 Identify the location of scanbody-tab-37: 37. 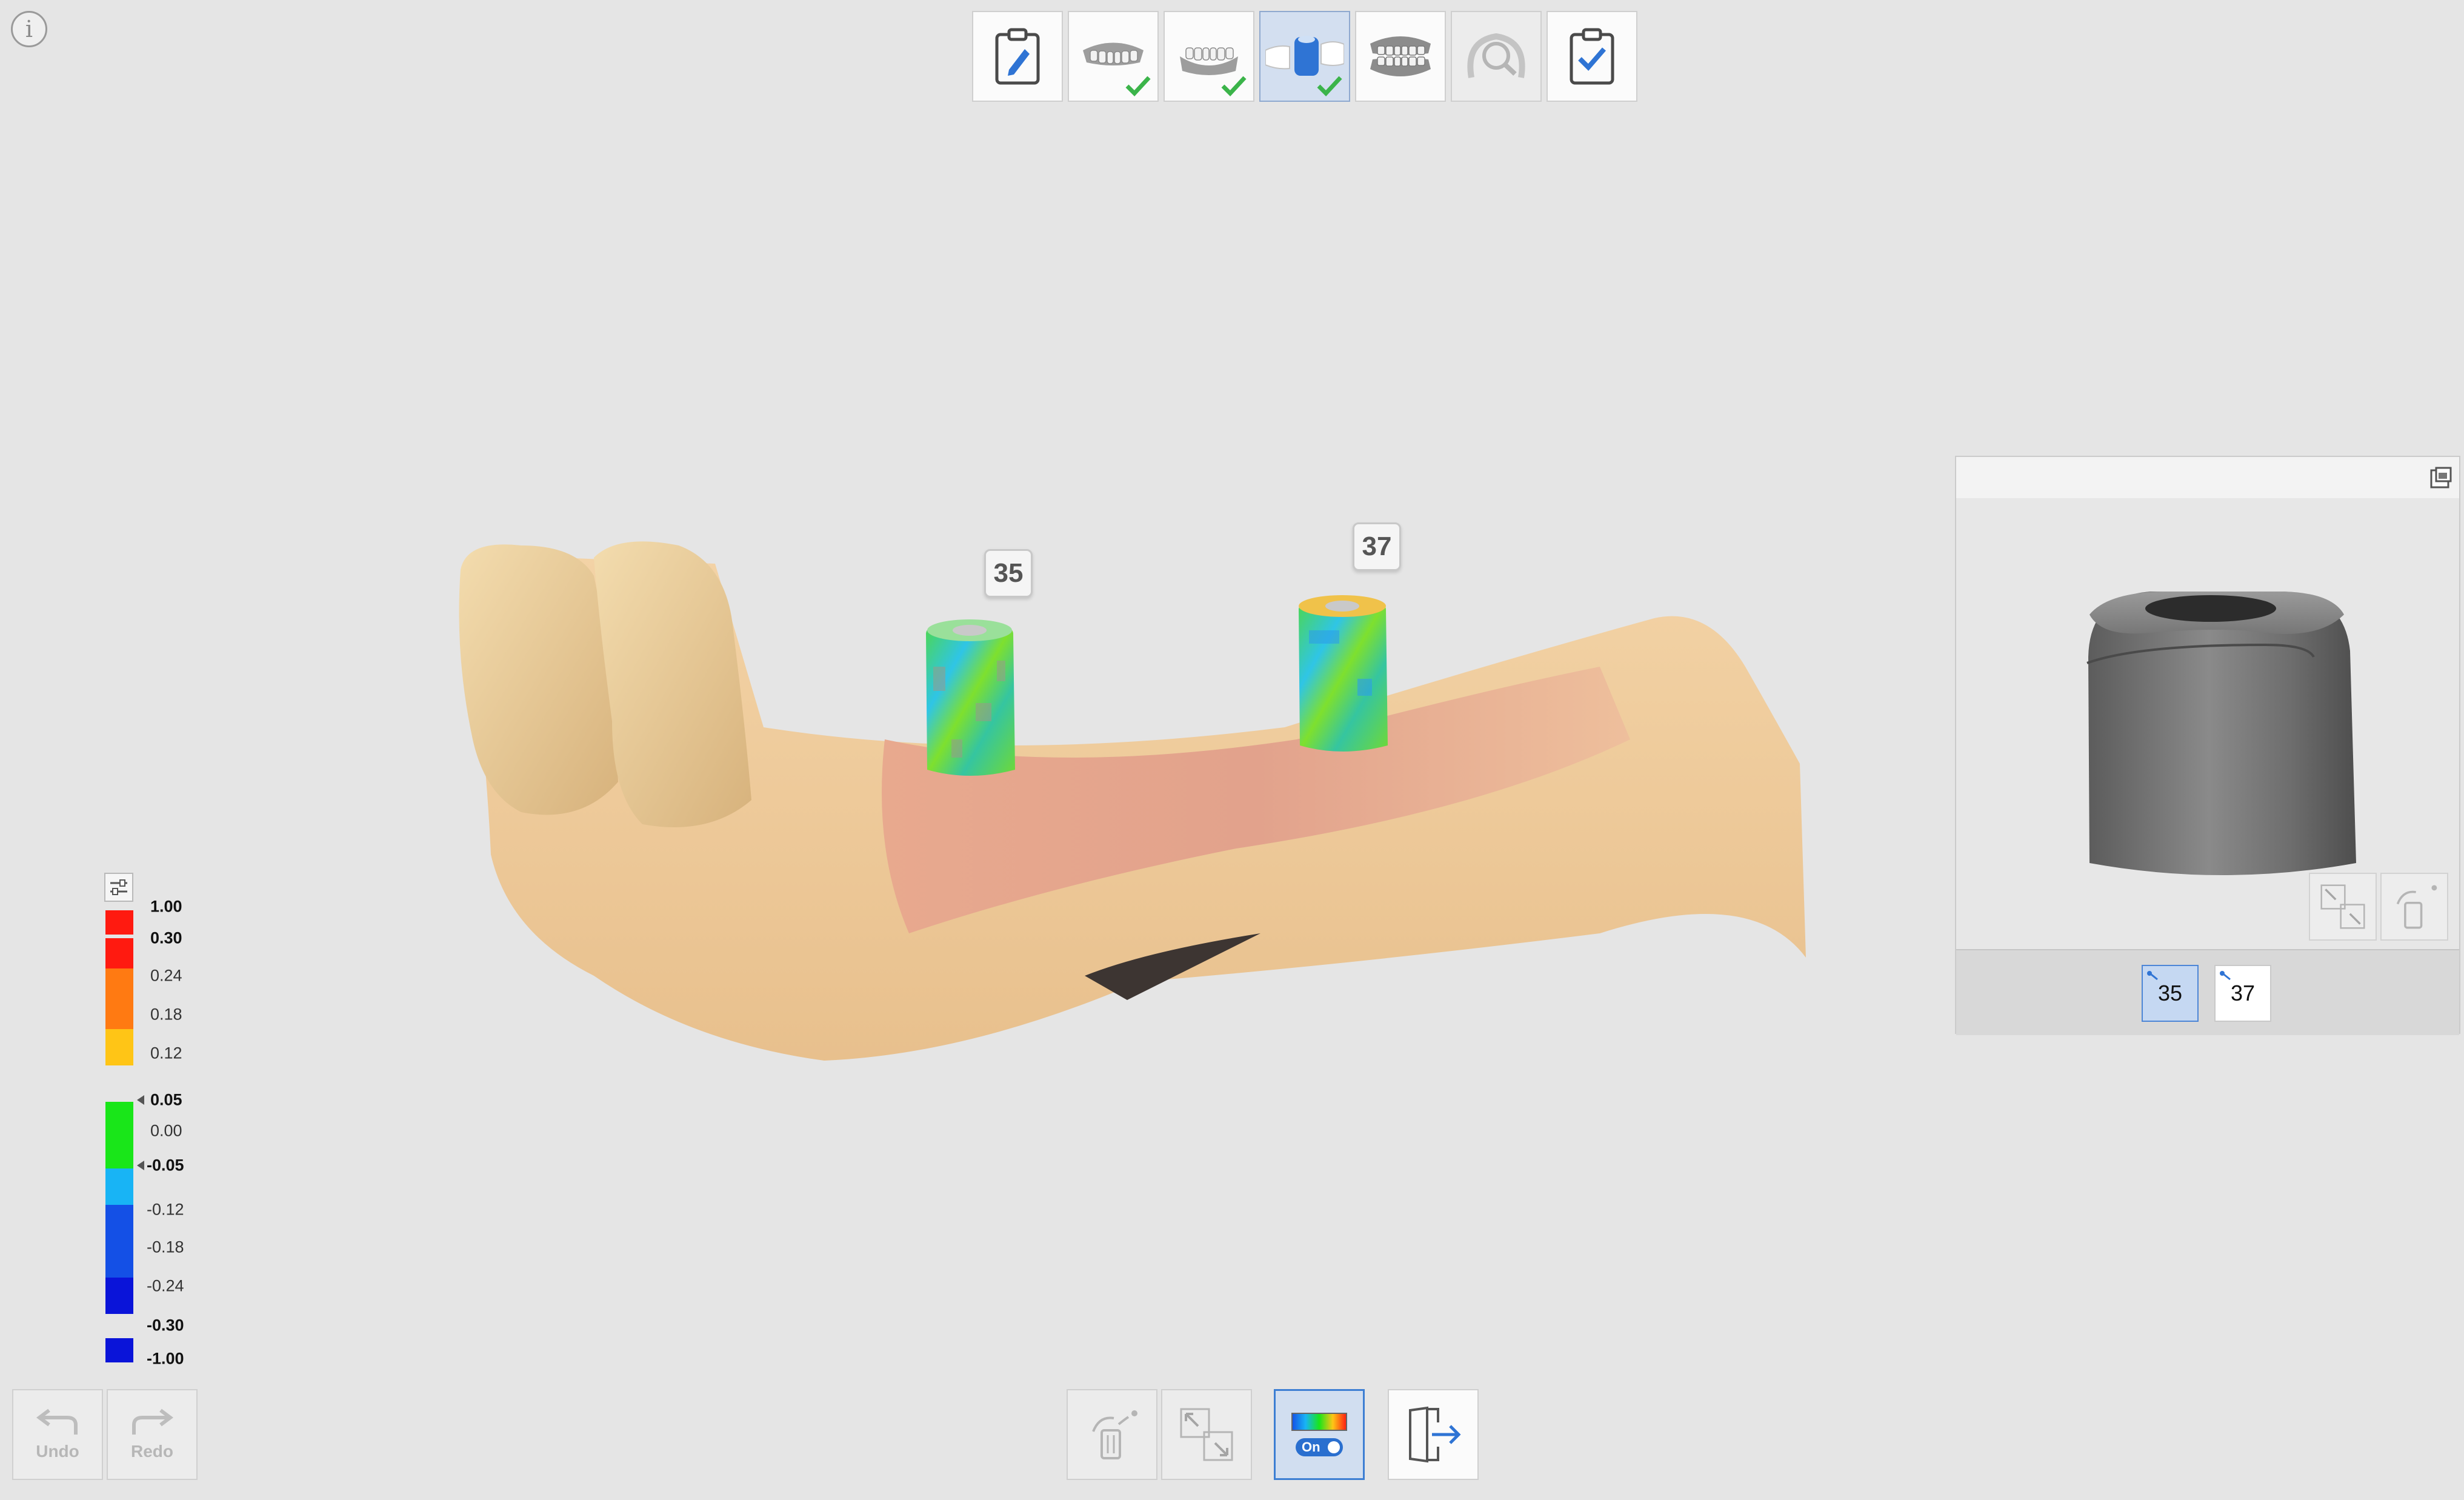
(2242, 993).